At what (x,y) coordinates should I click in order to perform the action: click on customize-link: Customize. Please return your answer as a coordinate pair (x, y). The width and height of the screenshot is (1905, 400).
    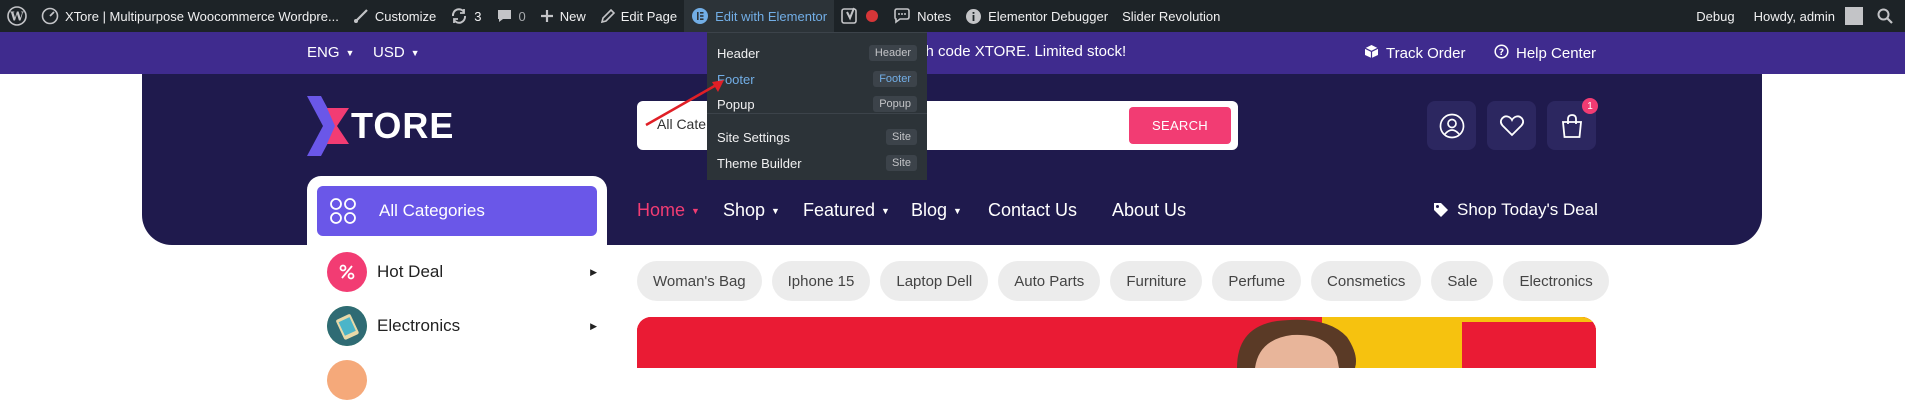
    Looking at the image, I should click on (394, 16).